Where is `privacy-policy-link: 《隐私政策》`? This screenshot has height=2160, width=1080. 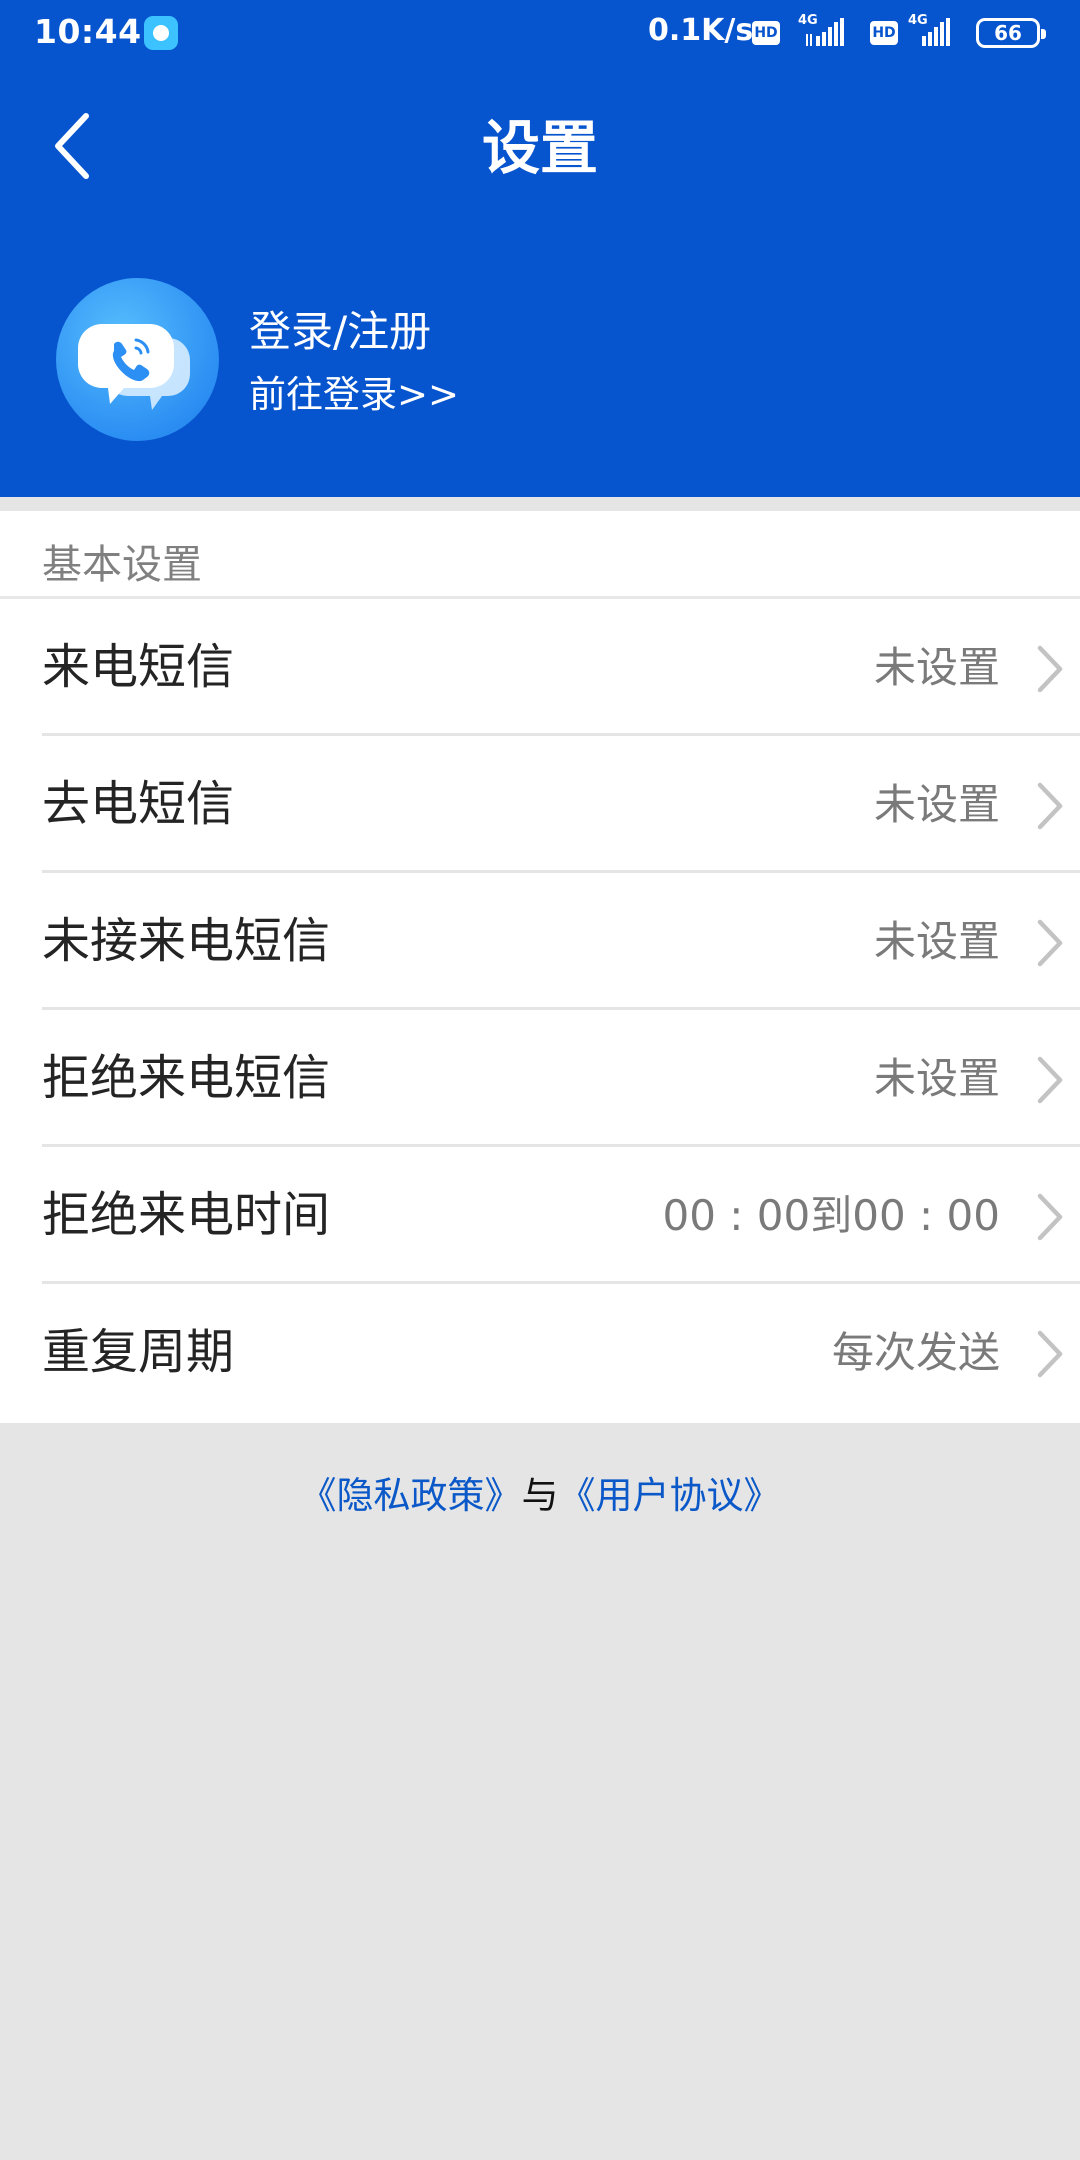 privacy-policy-link: 《隐私政策》 is located at coordinates (411, 1495).